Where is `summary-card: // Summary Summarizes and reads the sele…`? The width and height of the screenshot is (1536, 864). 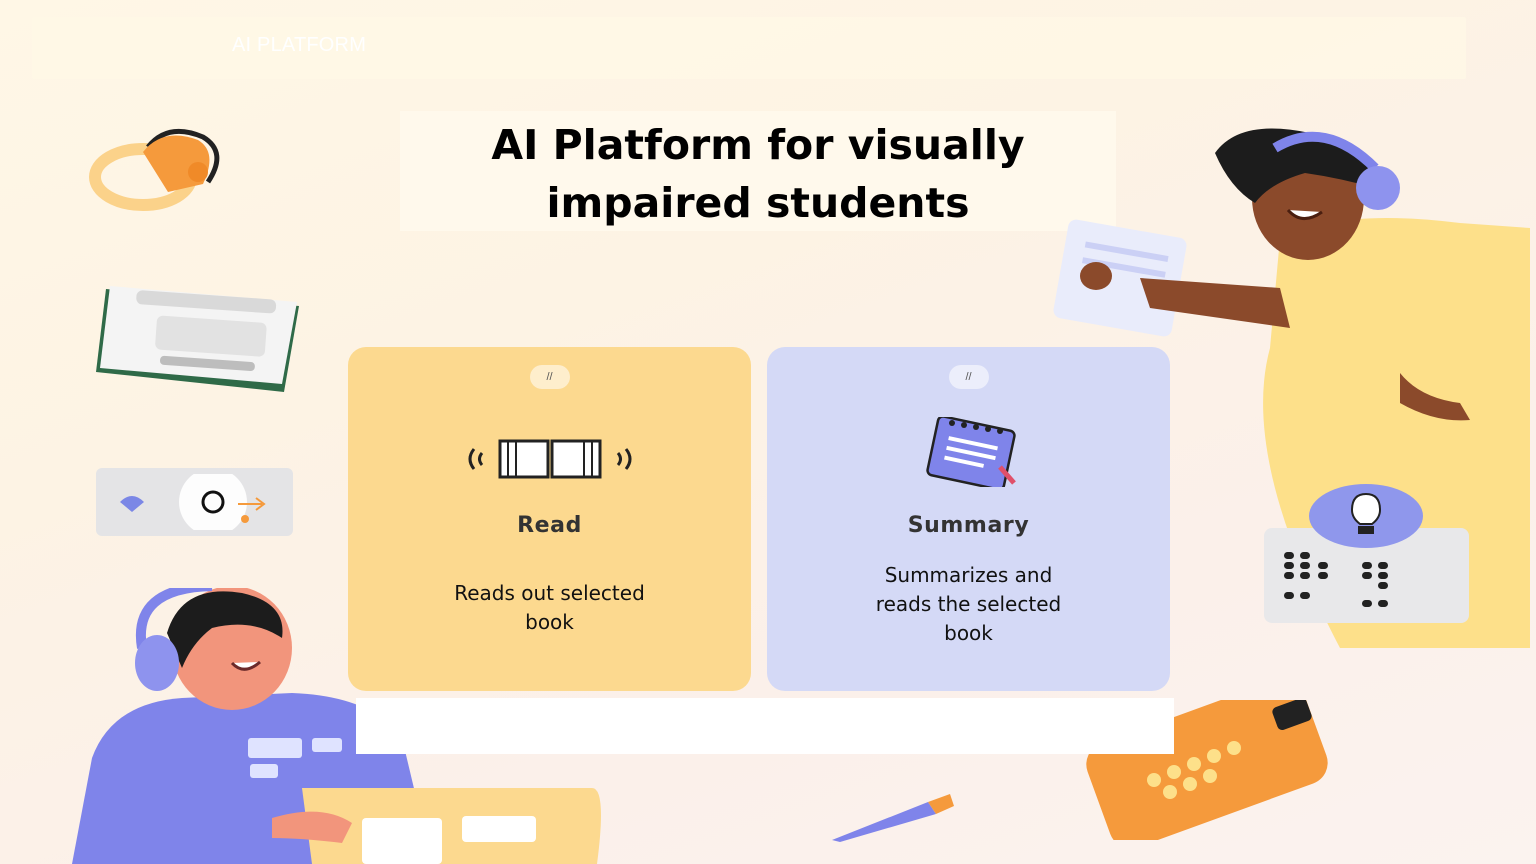
summary-card: // Summary Summarizes and reads the sele… is located at coordinates (968, 519).